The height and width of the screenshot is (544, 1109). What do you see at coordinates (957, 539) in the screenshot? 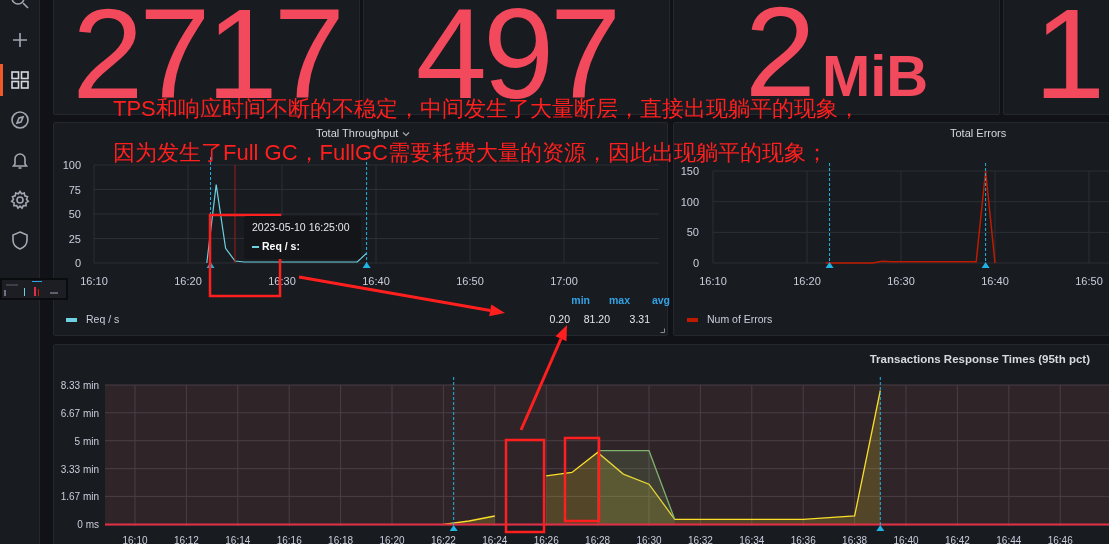
I see `axis-label: 16:42` at bounding box center [957, 539].